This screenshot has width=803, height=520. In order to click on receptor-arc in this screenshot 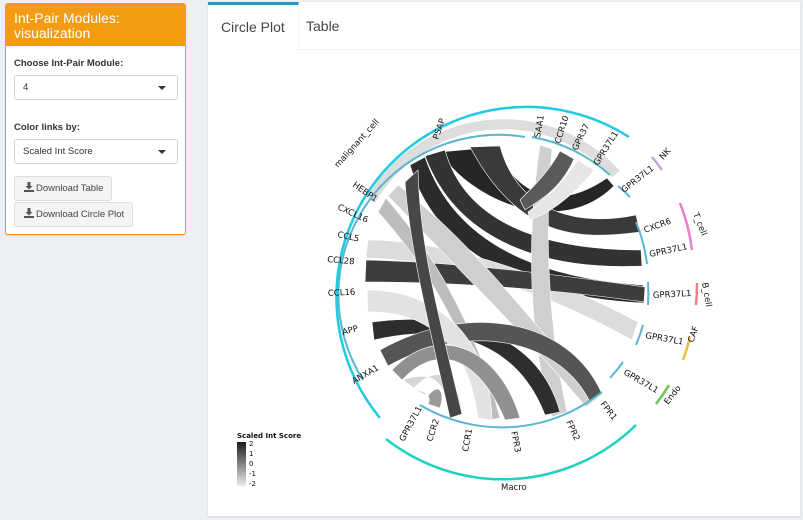, I will do `click(639, 335)`.